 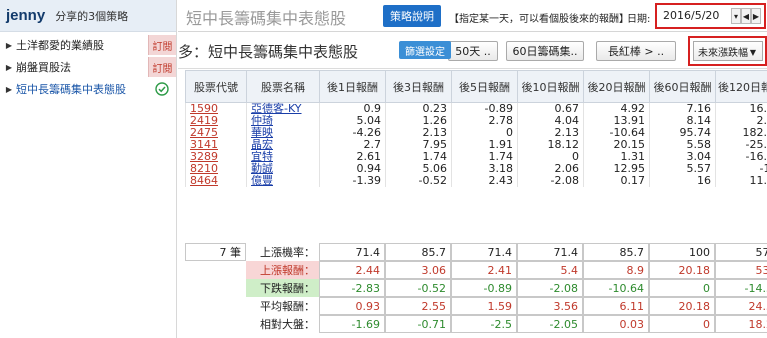 What do you see at coordinates (696, 16) in the screenshot?
I see `date-input: 2016/5/20` at bounding box center [696, 16].